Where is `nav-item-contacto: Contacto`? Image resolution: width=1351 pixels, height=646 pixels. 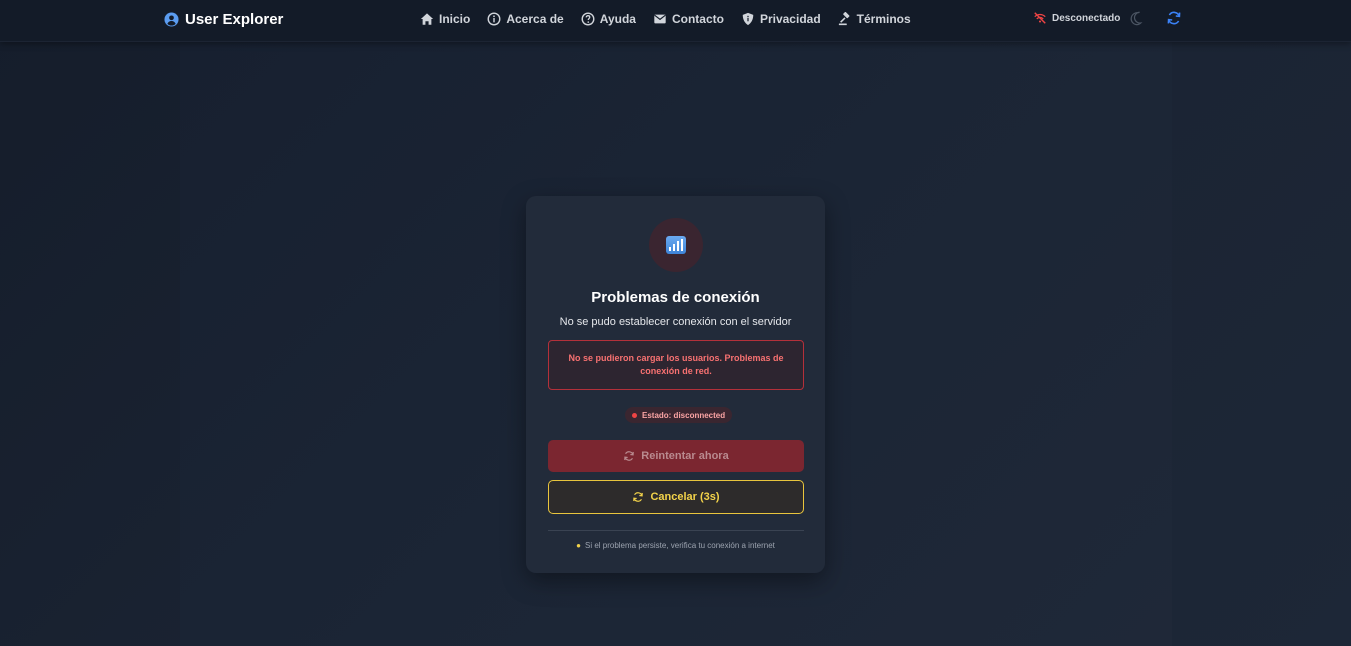 nav-item-contacto: Contacto is located at coordinates (688, 19).